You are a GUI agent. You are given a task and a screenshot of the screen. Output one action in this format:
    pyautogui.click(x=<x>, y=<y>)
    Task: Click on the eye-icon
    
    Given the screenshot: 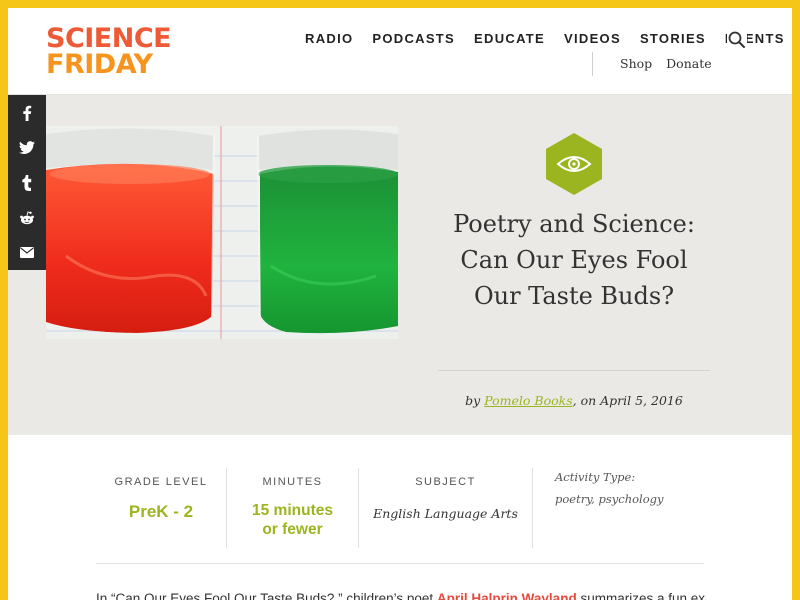 What is the action you would take?
    pyautogui.click(x=574, y=164)
    